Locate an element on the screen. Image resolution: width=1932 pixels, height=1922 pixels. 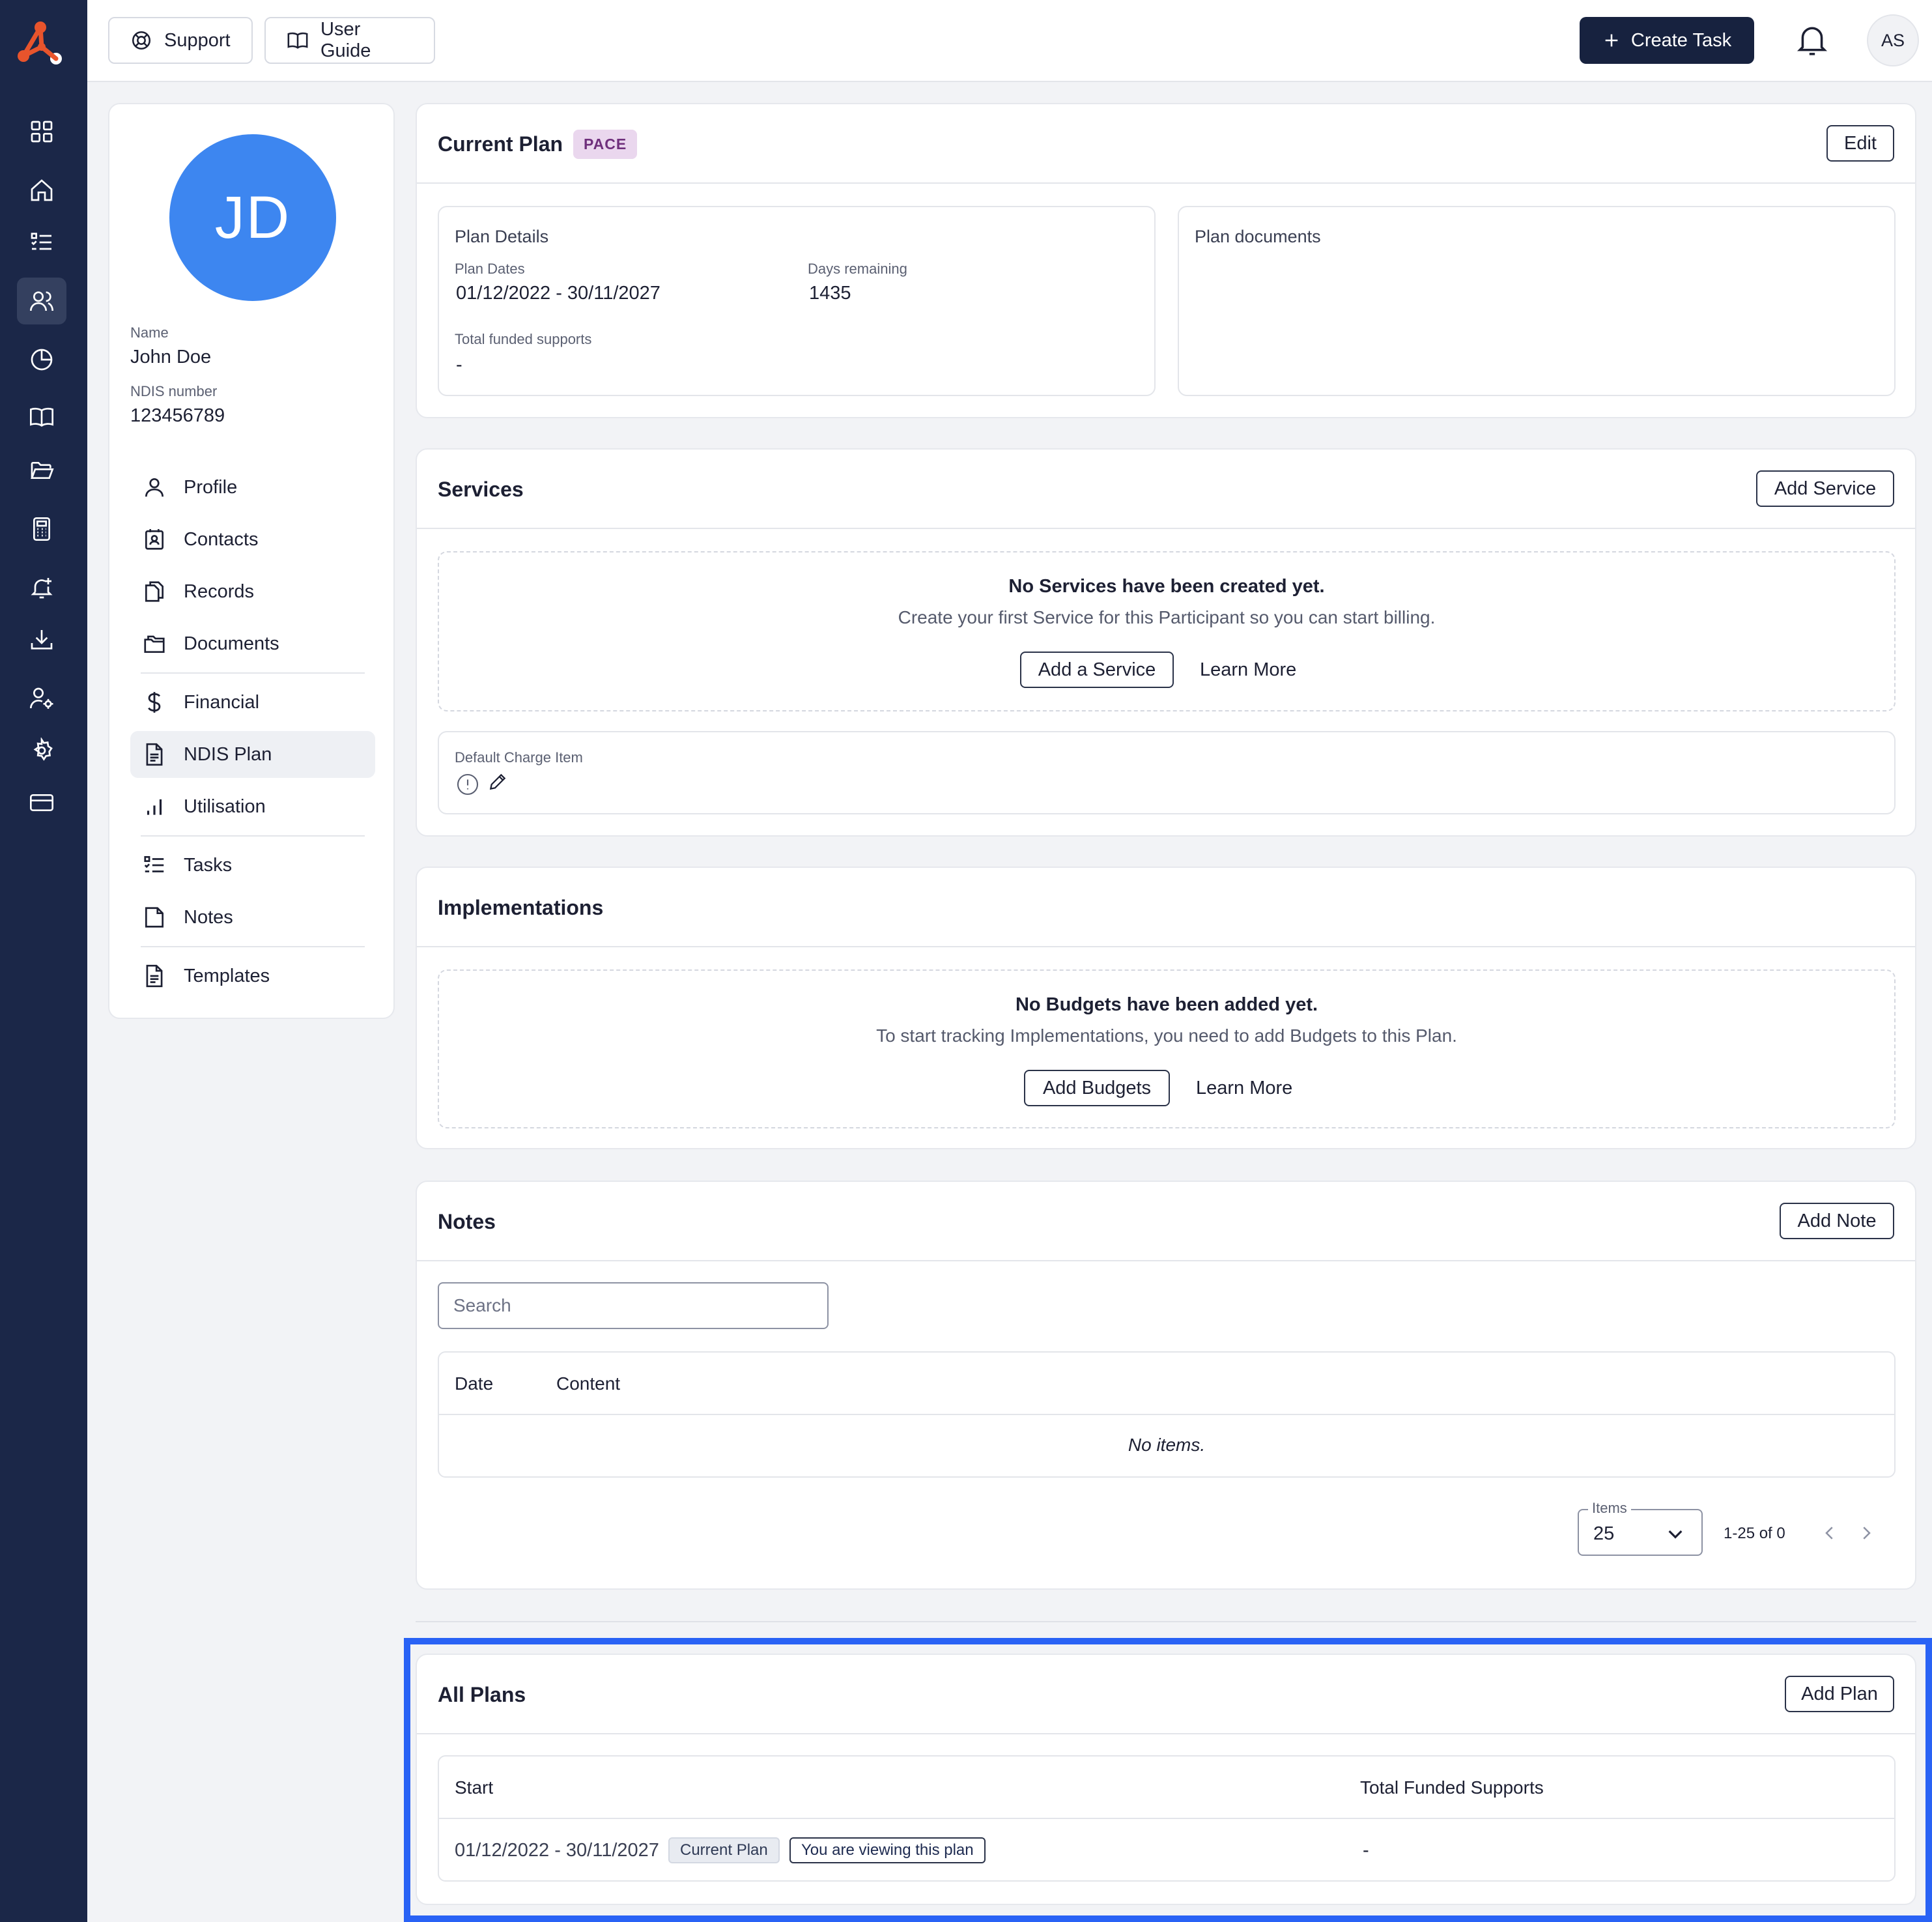
menu-item-tasks: Tasks is located at coordinates (252, 865).